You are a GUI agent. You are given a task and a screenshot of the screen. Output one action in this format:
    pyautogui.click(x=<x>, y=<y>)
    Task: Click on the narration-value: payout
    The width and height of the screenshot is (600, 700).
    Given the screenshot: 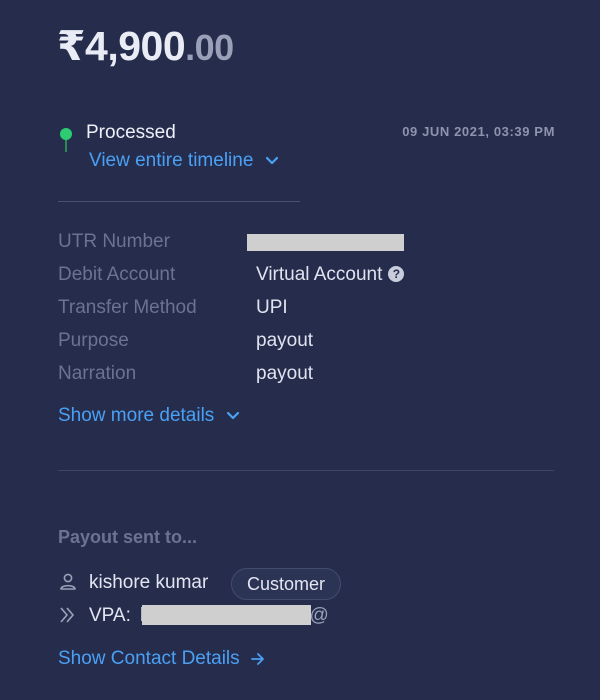 What is the action you would take?
    pyautogui.click(x=285, y=373)
    